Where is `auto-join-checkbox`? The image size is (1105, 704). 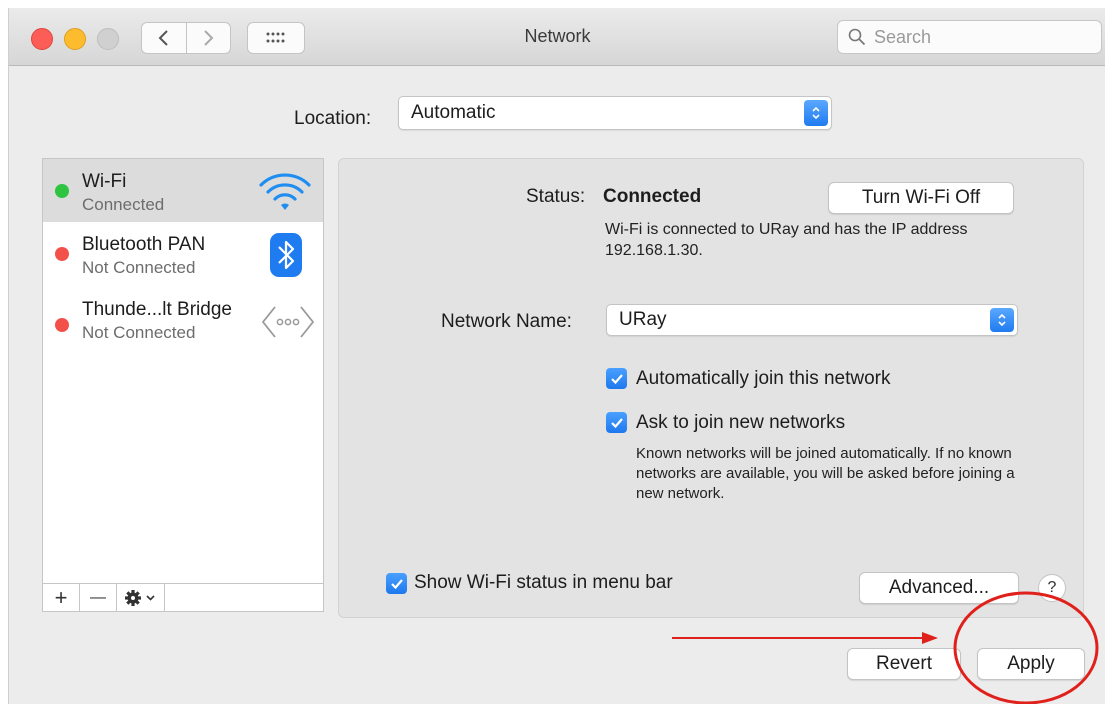 auto-join-checkbox is located at coordinates (616, 378).